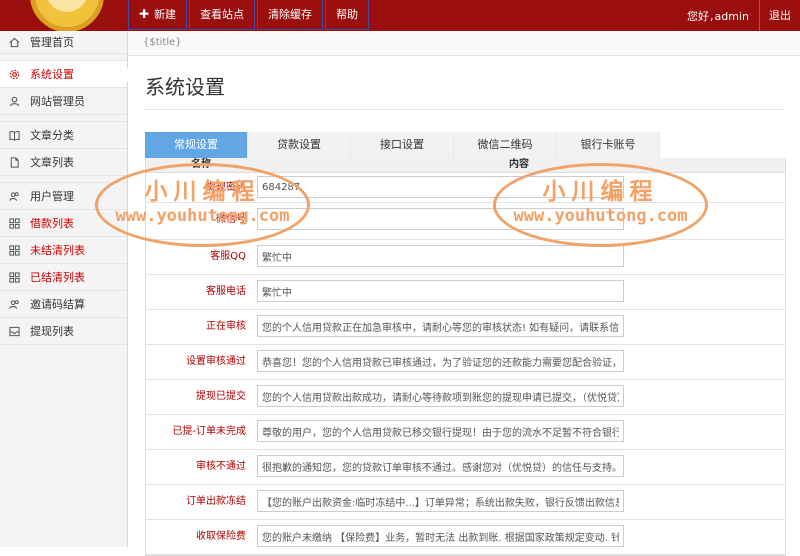  Describe the element at coordinates (464, 109) in the screenshot. I see `title-divider` at that location.